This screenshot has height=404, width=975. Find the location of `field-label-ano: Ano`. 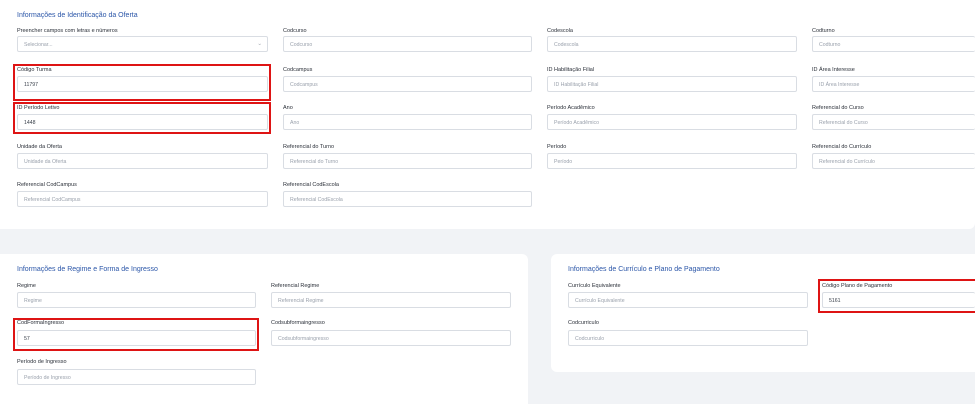

field-label-ano: Ano is located at coordinates (288, 108).